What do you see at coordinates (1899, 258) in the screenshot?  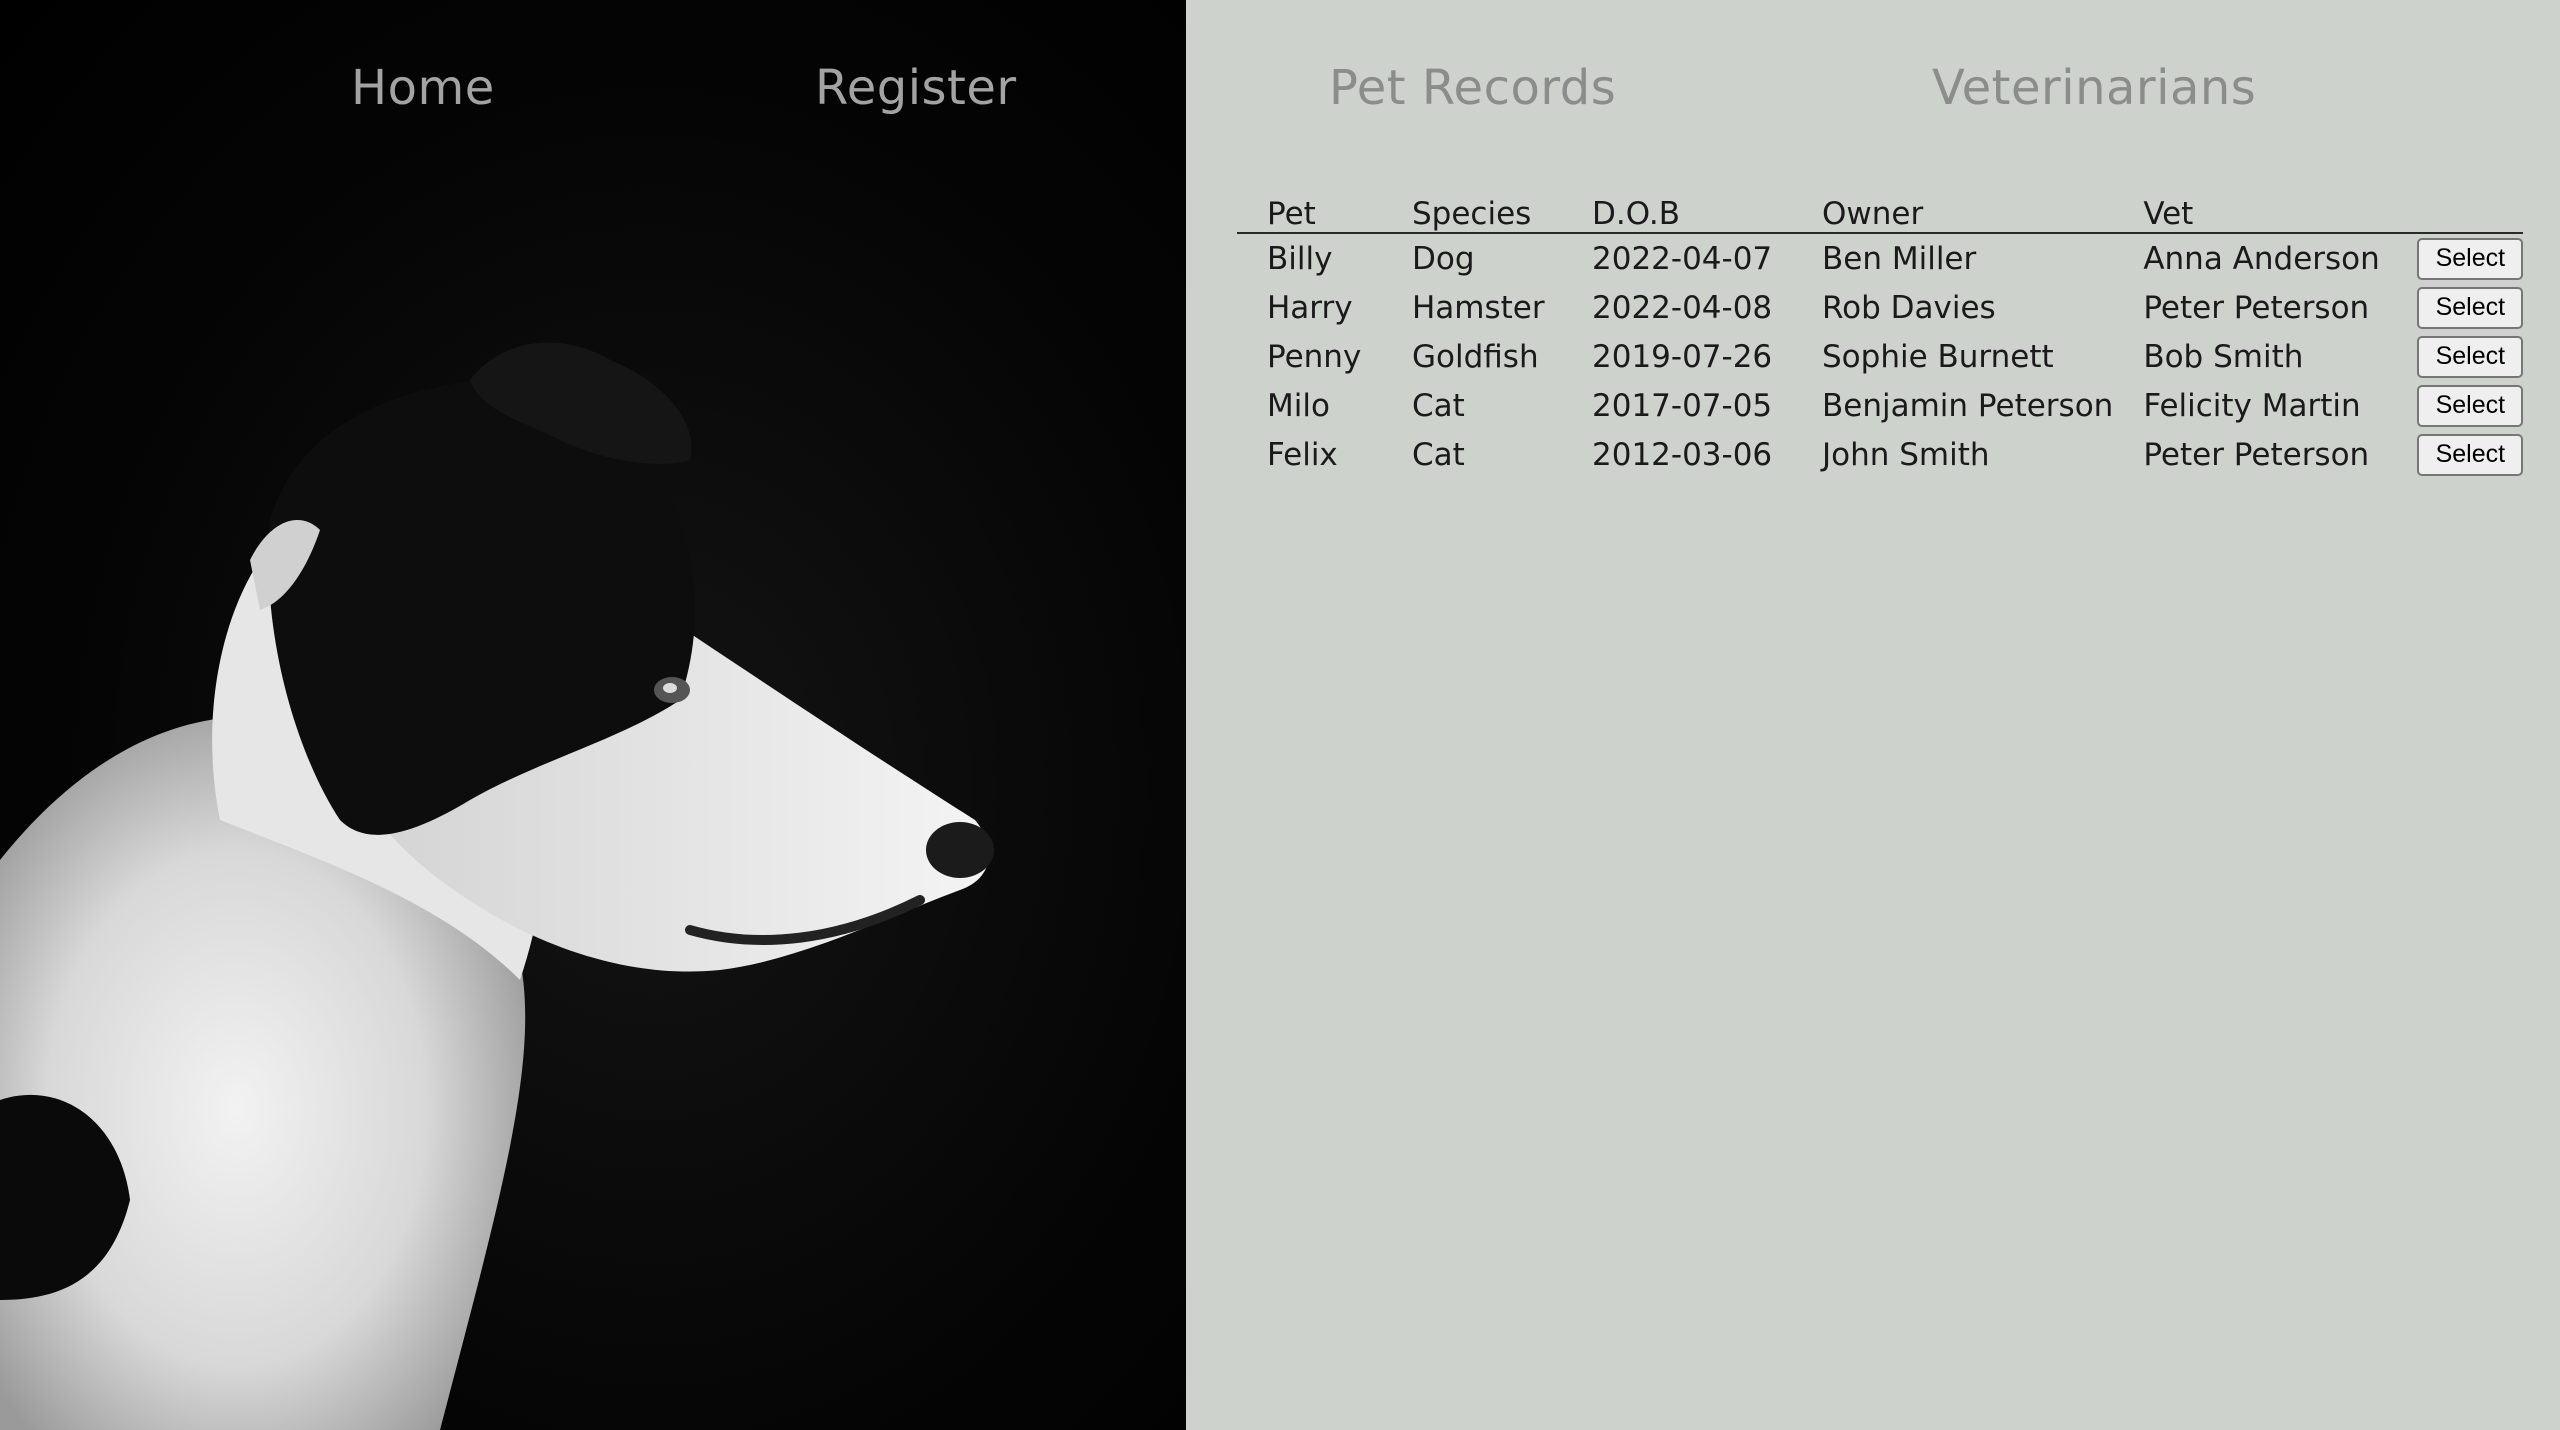 I see `cell-owner: Ben Miller` at bounding box center [1899, 258].